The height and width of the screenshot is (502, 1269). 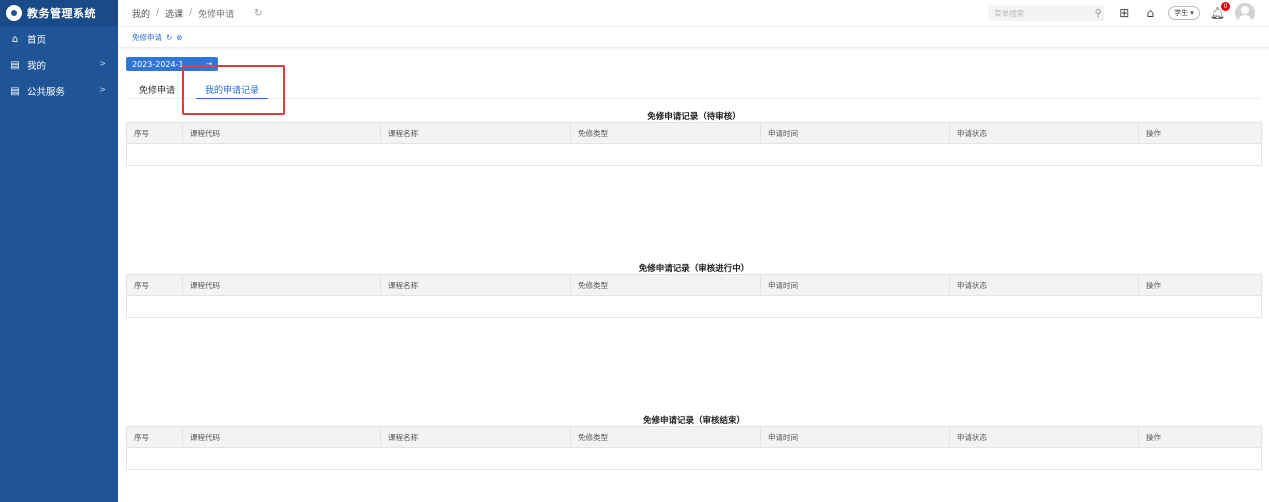 I want to click on grid-icon: ⊞, so click(x=1124, y=13).